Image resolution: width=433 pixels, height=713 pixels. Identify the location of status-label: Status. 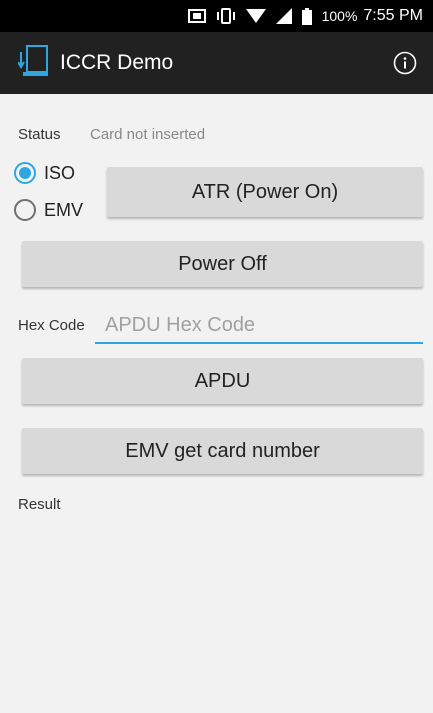
(39, 134).